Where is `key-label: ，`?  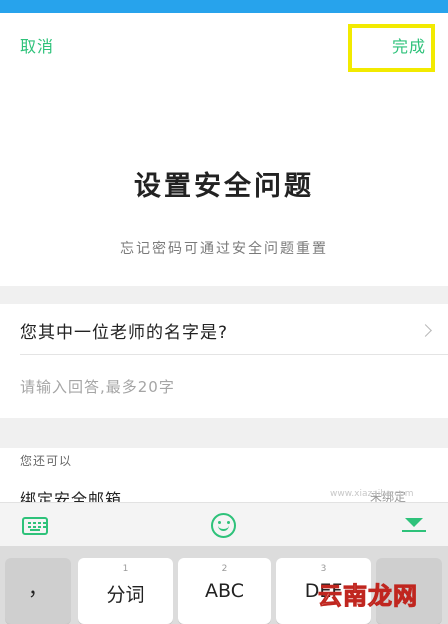
key-label: ， is located at coordinates (38, 588).